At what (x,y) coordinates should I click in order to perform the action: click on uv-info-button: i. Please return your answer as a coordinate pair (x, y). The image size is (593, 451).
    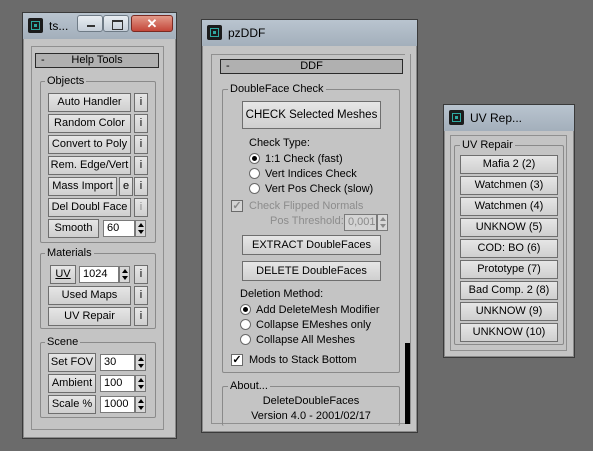
    Looking at the image, I should click on (141, 274).